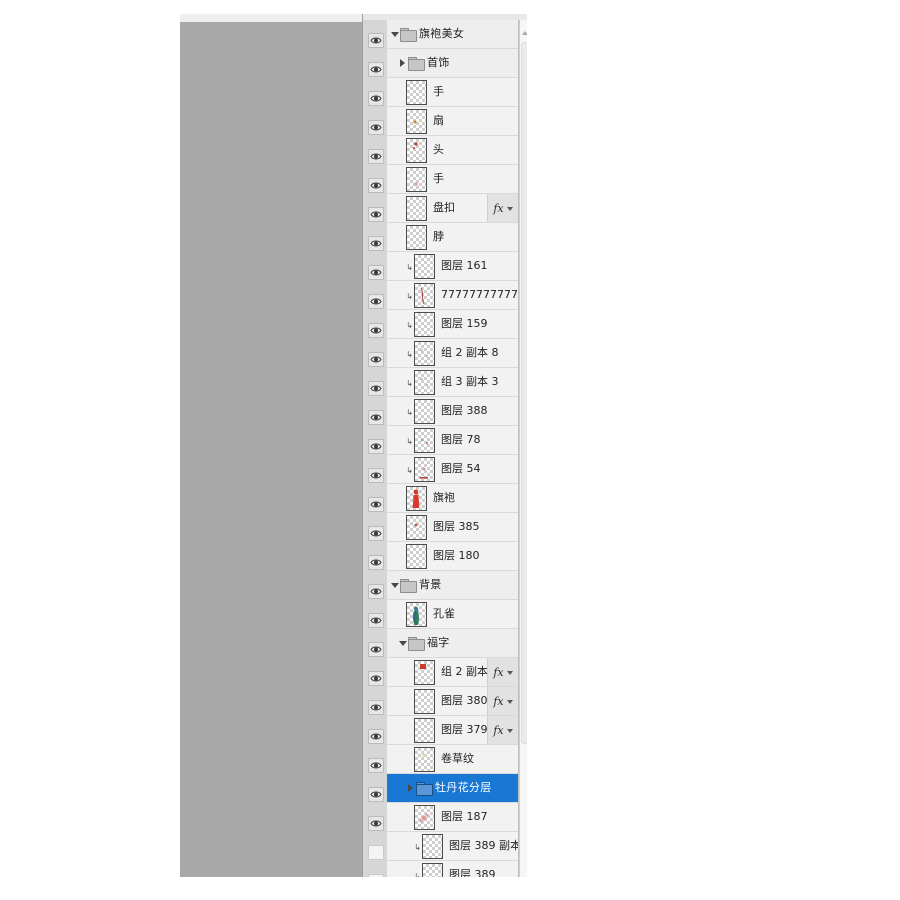  I want to click on layer-name: 旗袍, so click(475, 498).